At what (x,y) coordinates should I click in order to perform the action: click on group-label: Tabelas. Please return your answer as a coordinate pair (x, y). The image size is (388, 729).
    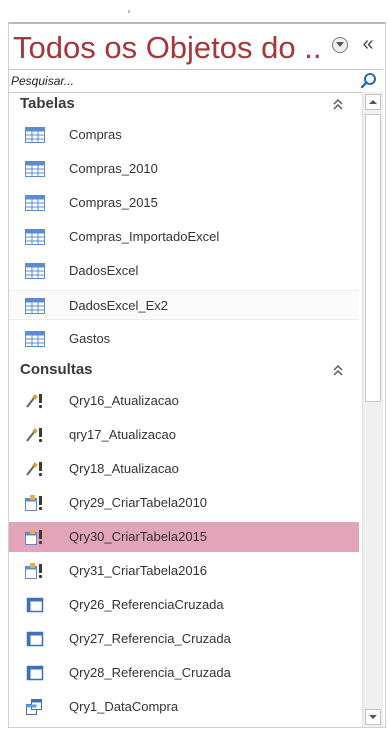
    Looking at the image, I should click on (47, 103).